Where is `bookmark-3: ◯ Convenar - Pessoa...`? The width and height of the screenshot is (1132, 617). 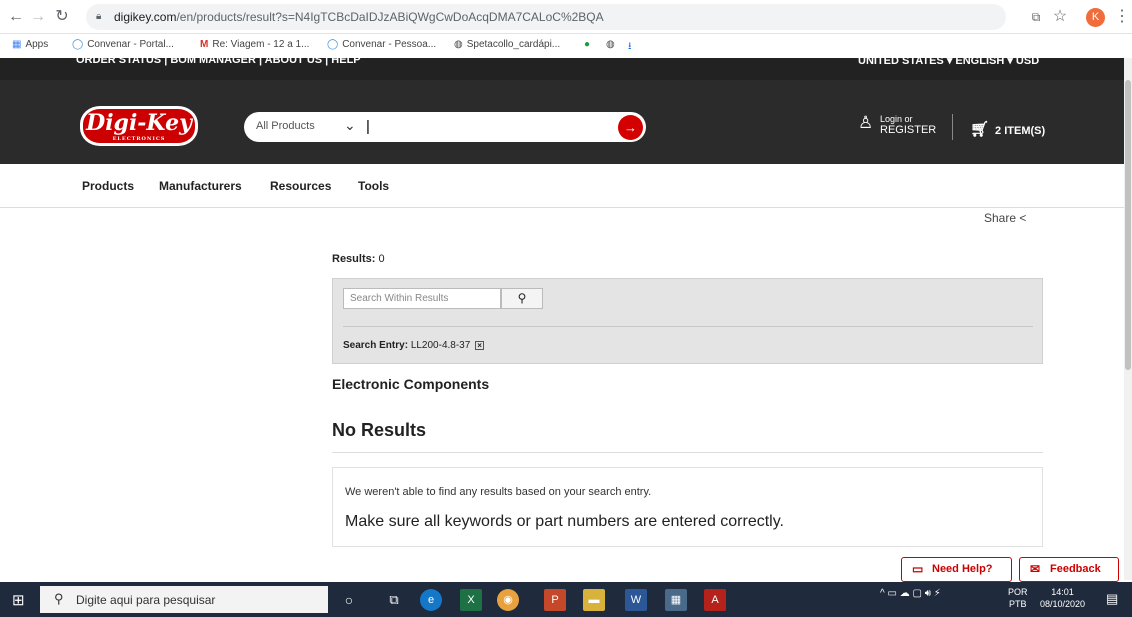
bookmark-3: ◯ Convenar - Pessoa... is located at coordinates (381, 44).